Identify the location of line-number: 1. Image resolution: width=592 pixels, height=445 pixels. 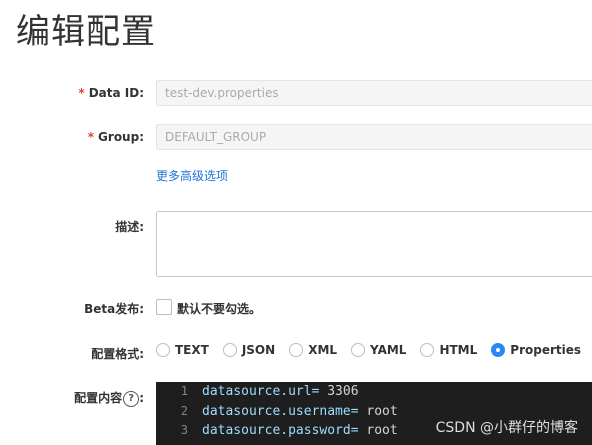
(184, 391).